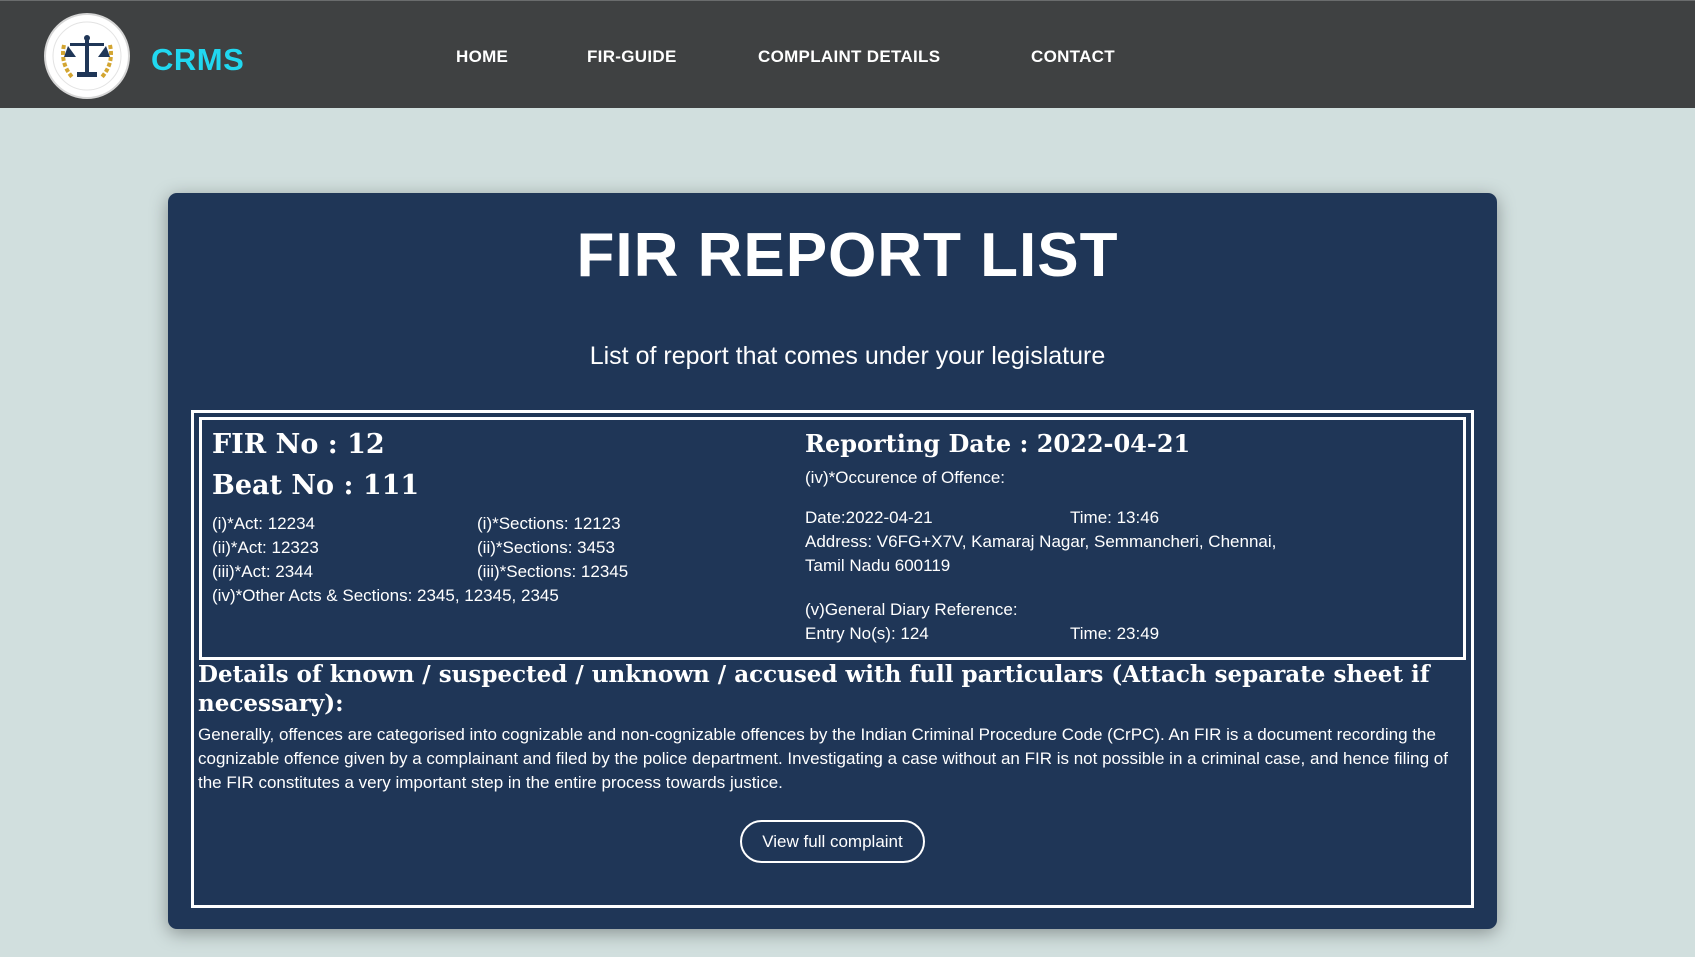 This screenshot has height=957, width=1695. I want to click on occurrence-label: (iv)*Occurence of Offence:, so click(905, 477).